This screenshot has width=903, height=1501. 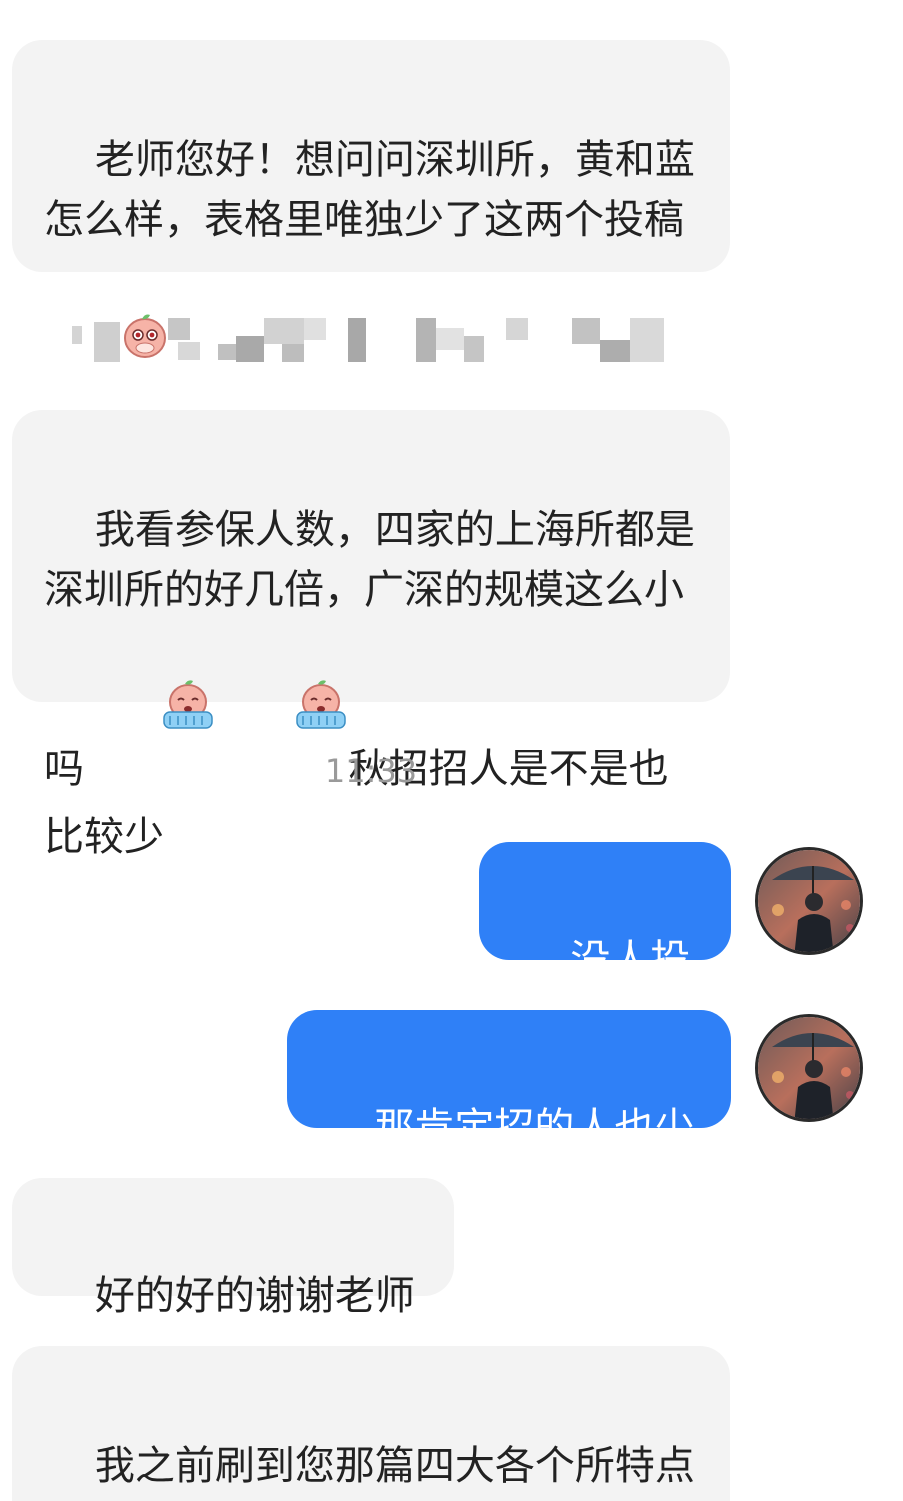 I want to click on message-text: 好的好的谢谢老师, so click(x=254, y=1296).